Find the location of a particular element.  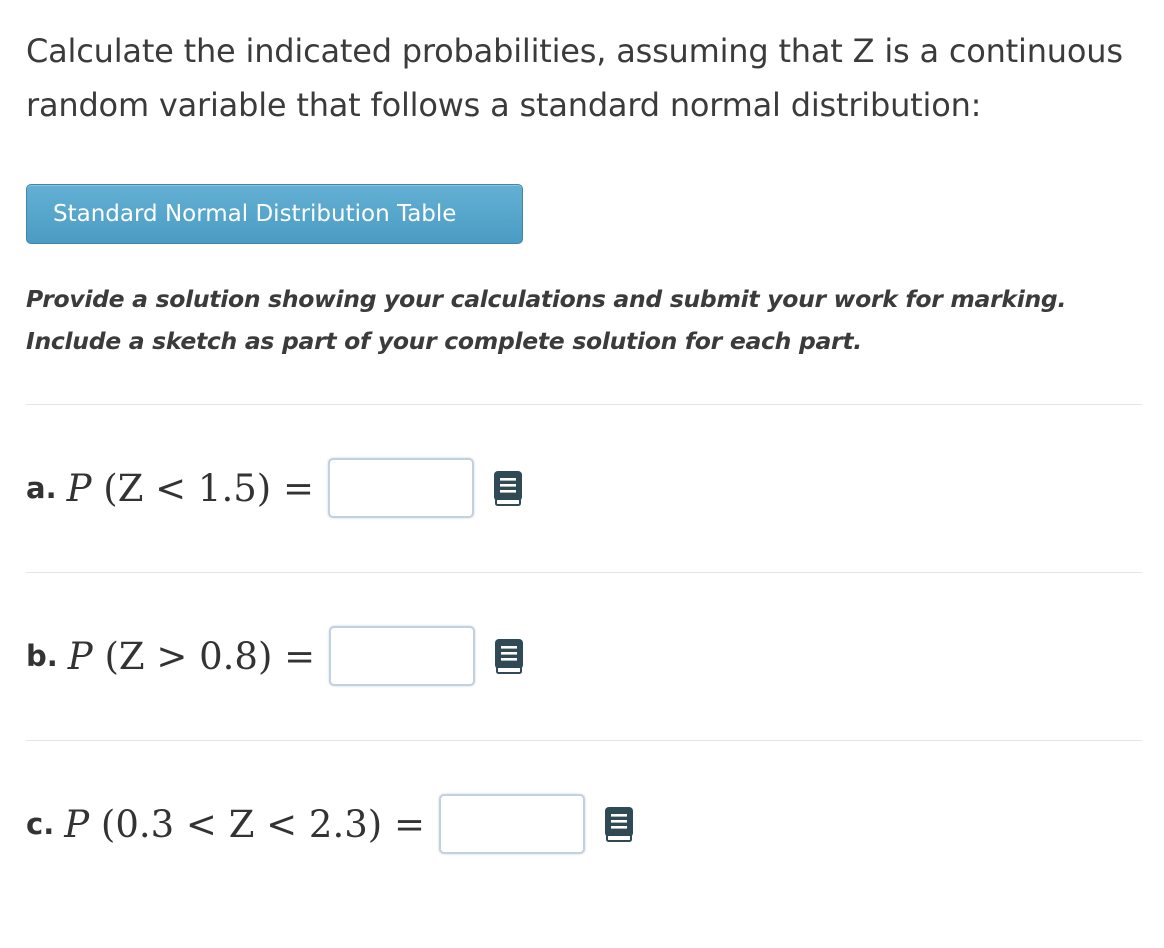

part-c: c. P (0.3 < Z < 2.3) = is located at coordinates (330, 824).